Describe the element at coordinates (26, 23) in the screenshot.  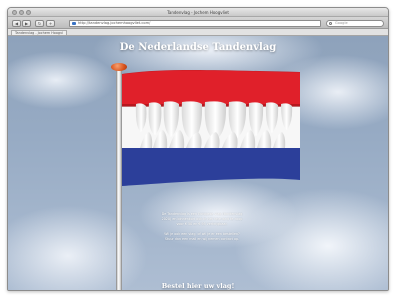
I see `forward-button: ▶` at that location.